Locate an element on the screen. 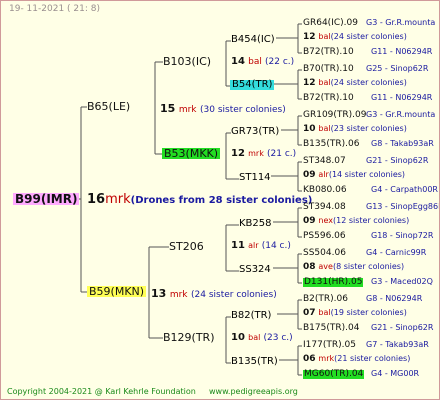  gen4-drone-info-1: 12 bal(24 sister colonies) is located at coordinates (355, 37).